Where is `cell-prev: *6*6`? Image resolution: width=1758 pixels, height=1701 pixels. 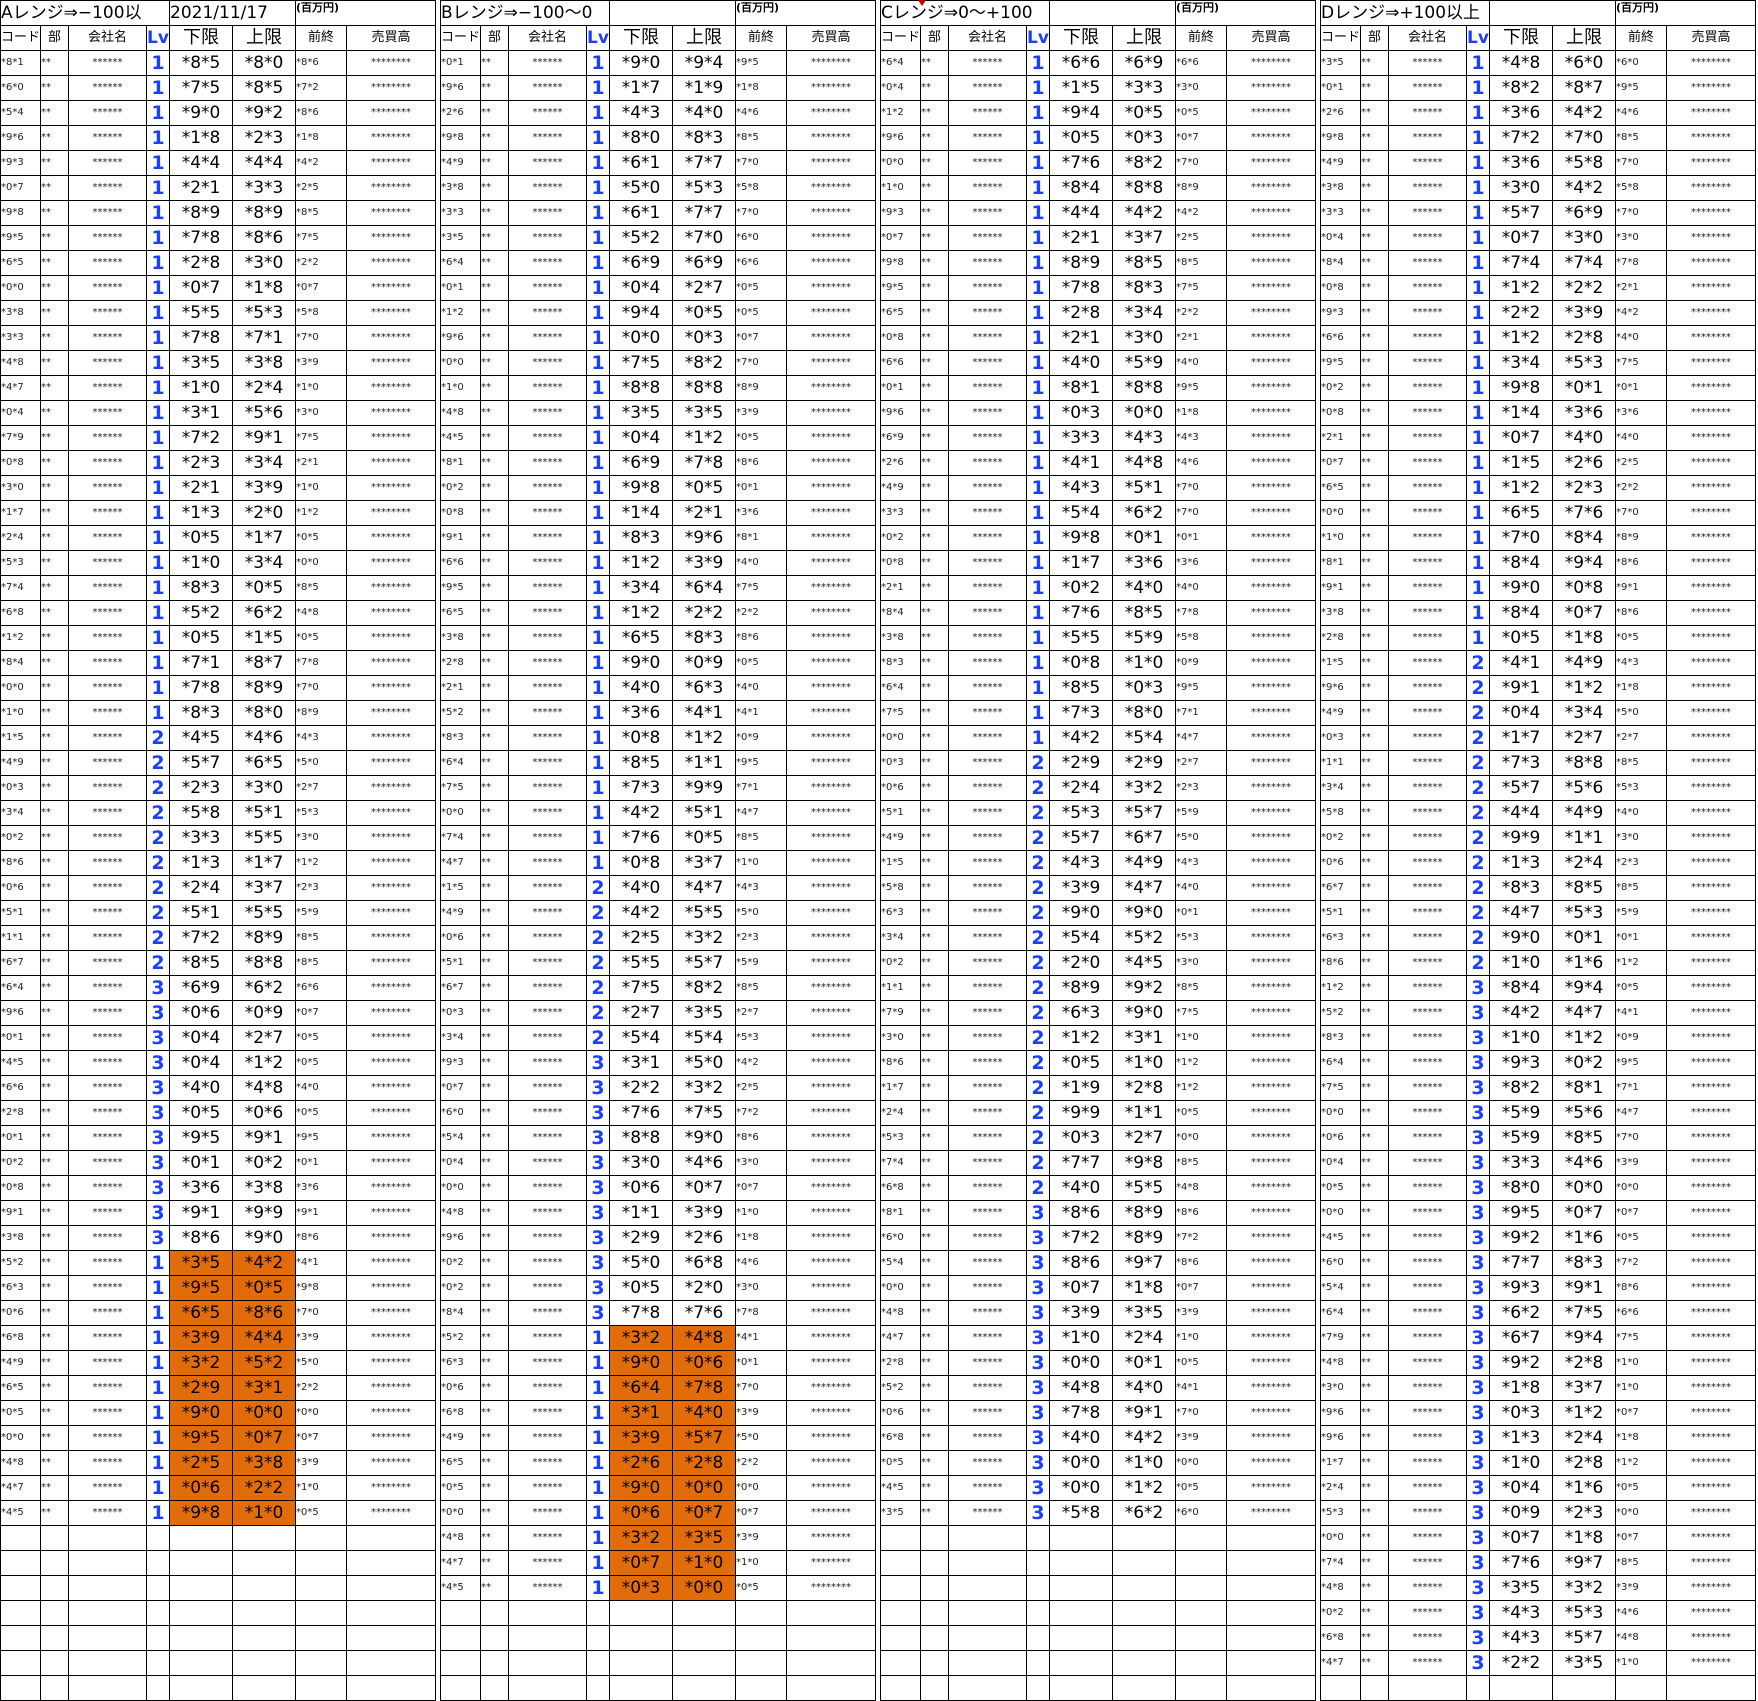 cell-prev: *6*6 is located at coordinates (761, 263).